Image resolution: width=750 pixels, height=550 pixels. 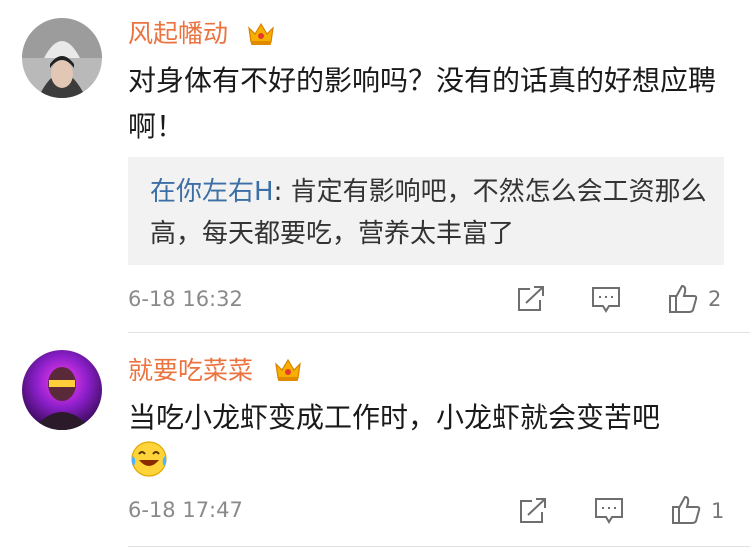 What do you see at coordinates (609, 513) in the screenshot?
I see `comment-icon` at bounding box center [609, 513].